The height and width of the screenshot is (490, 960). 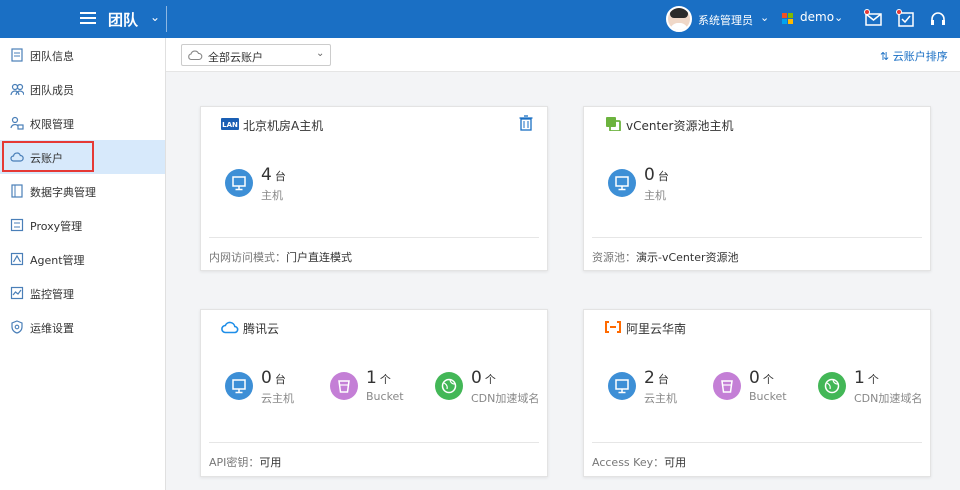 What do you see at coordinates (46, 158) in the screenshot?
I see `sidebar-item-label: 云账户` at bounding box center [46, 158].